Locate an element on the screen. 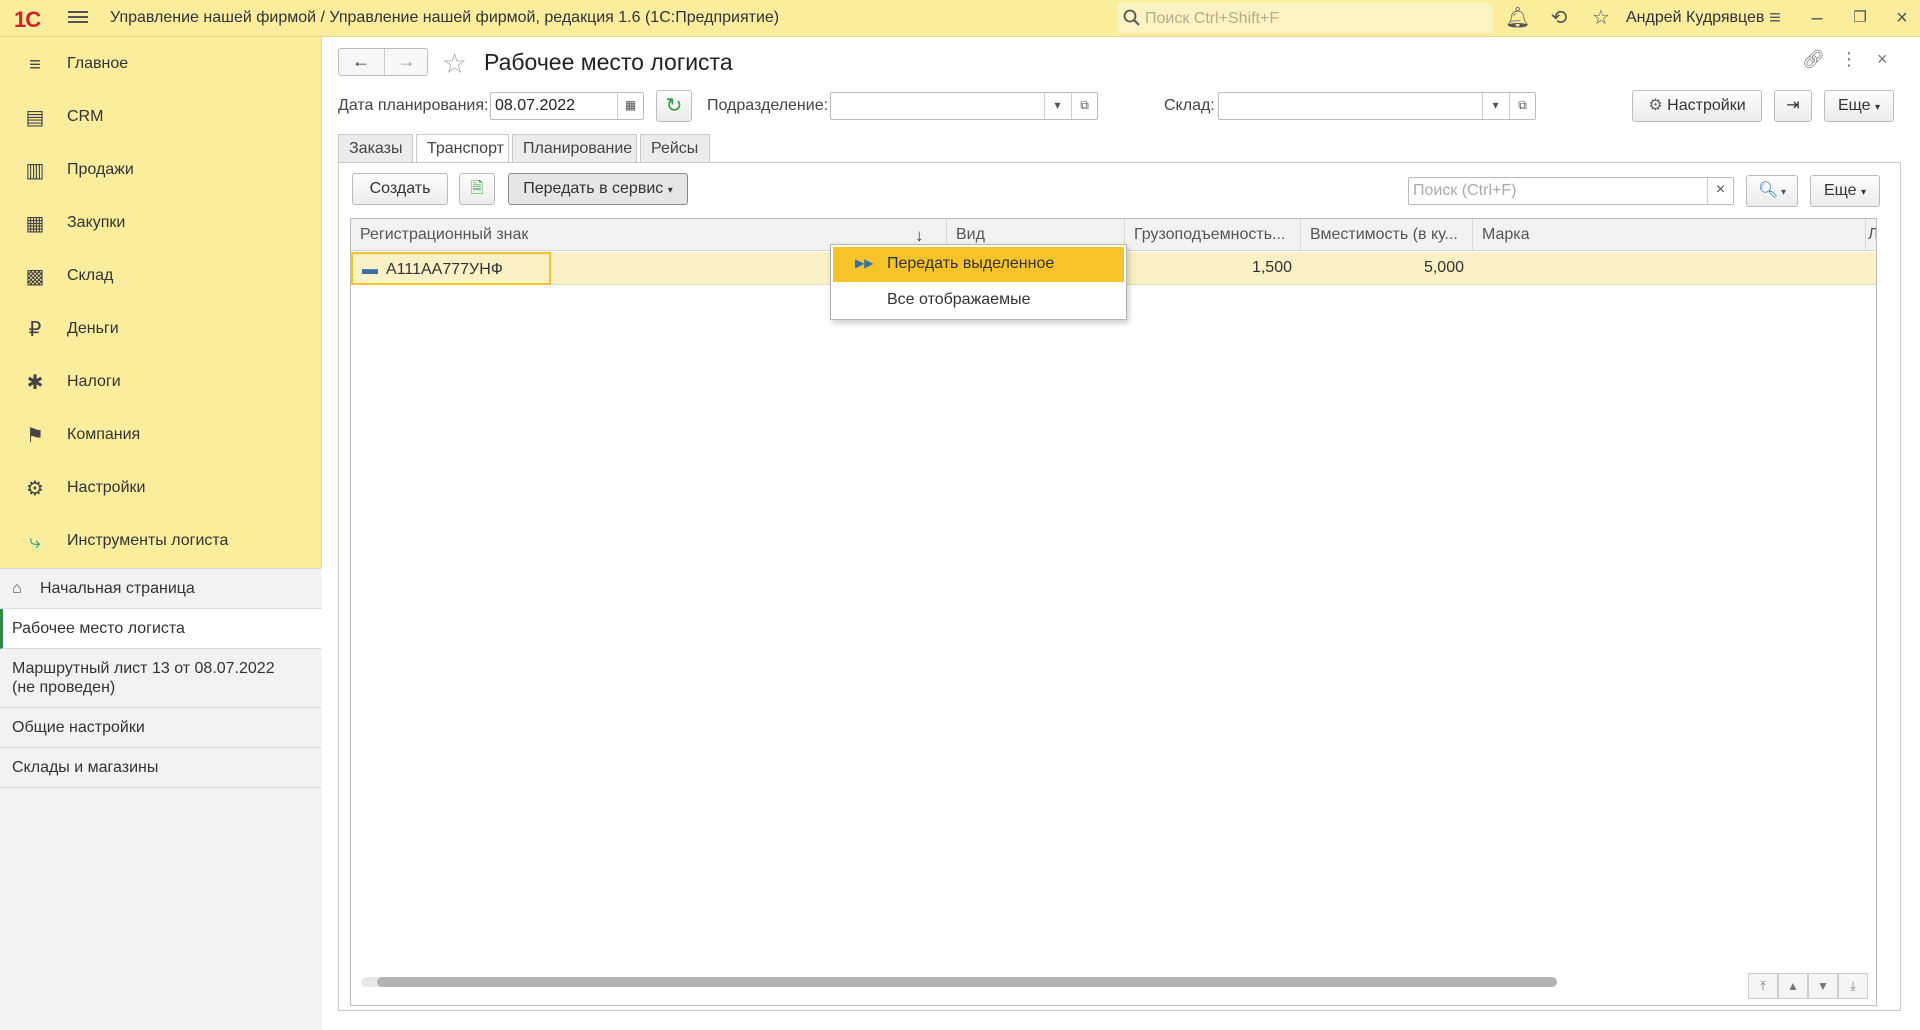 Image resolution: width=1920 pixels, height=1030 pixels. table-more-button: Еще ▾ is located at coordinates (1845, 191).